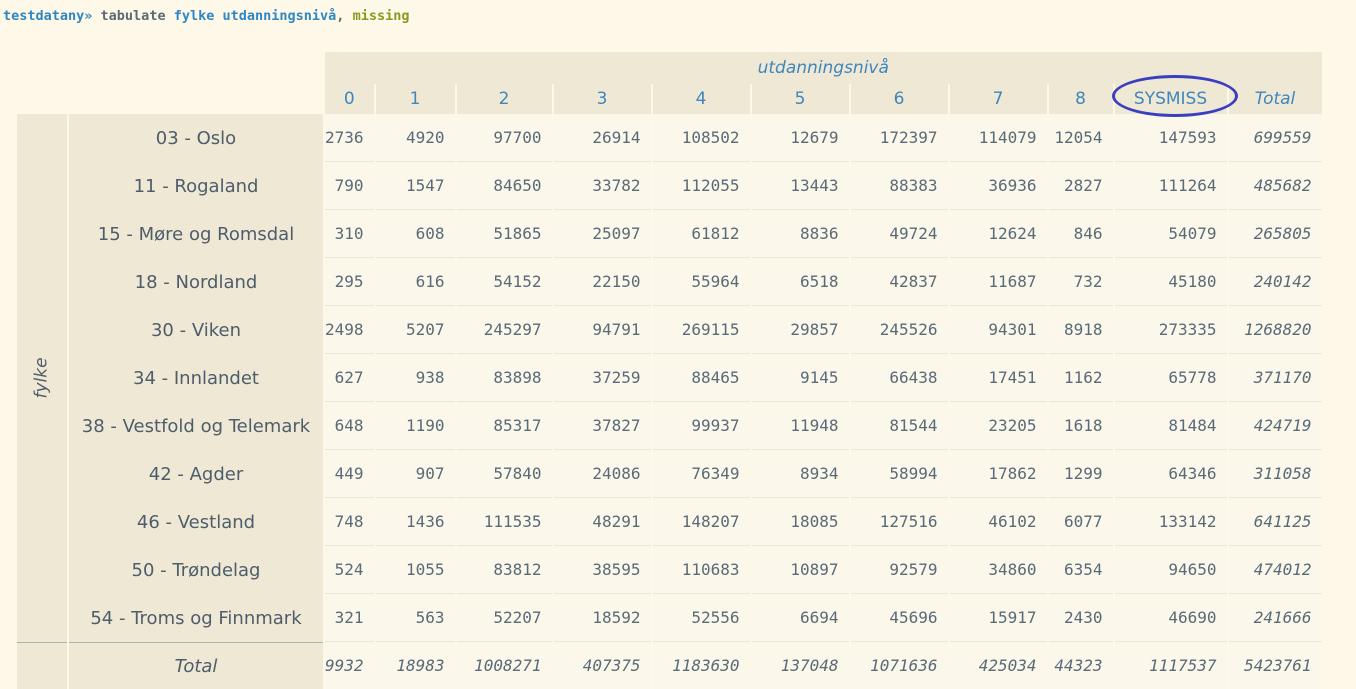 Image resolution: width=1356 pixels, height=689 pixels. What do you see at coordinates (800, 330) in the screenshot?
I see `table-cell: 29857` at bounding box center [800, 330].